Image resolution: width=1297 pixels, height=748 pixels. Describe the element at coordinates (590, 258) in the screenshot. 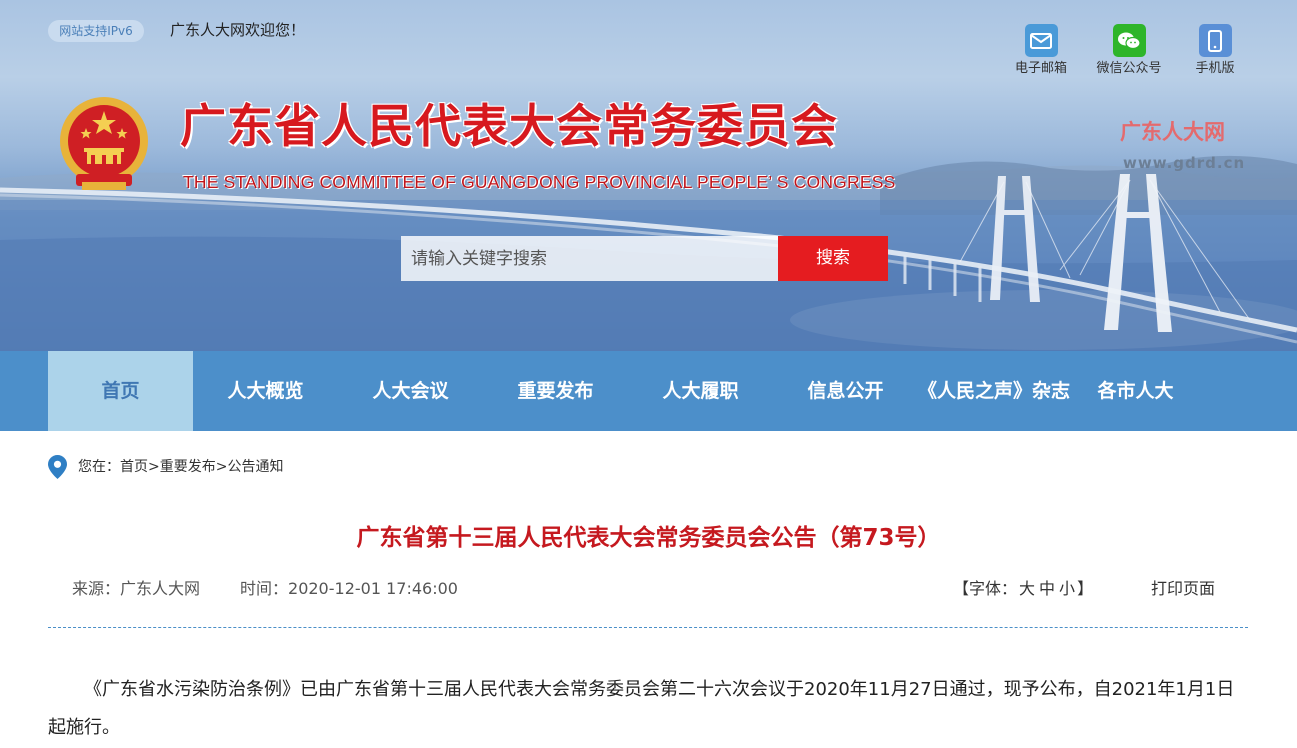

I see `search-input` at that location.